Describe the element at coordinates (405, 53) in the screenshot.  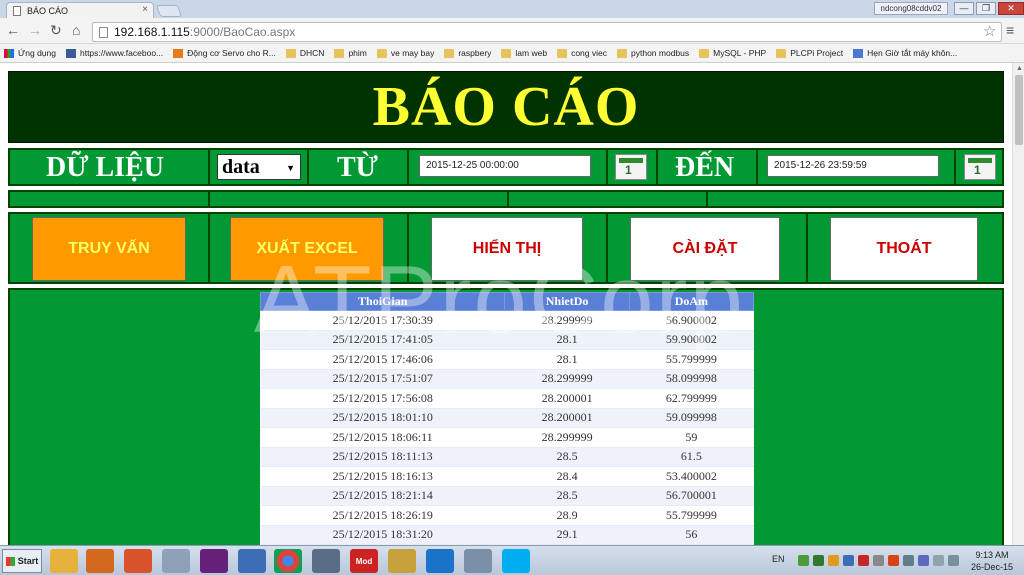
I see `bookmark-ve-may-bay: ve may bay` at that location.